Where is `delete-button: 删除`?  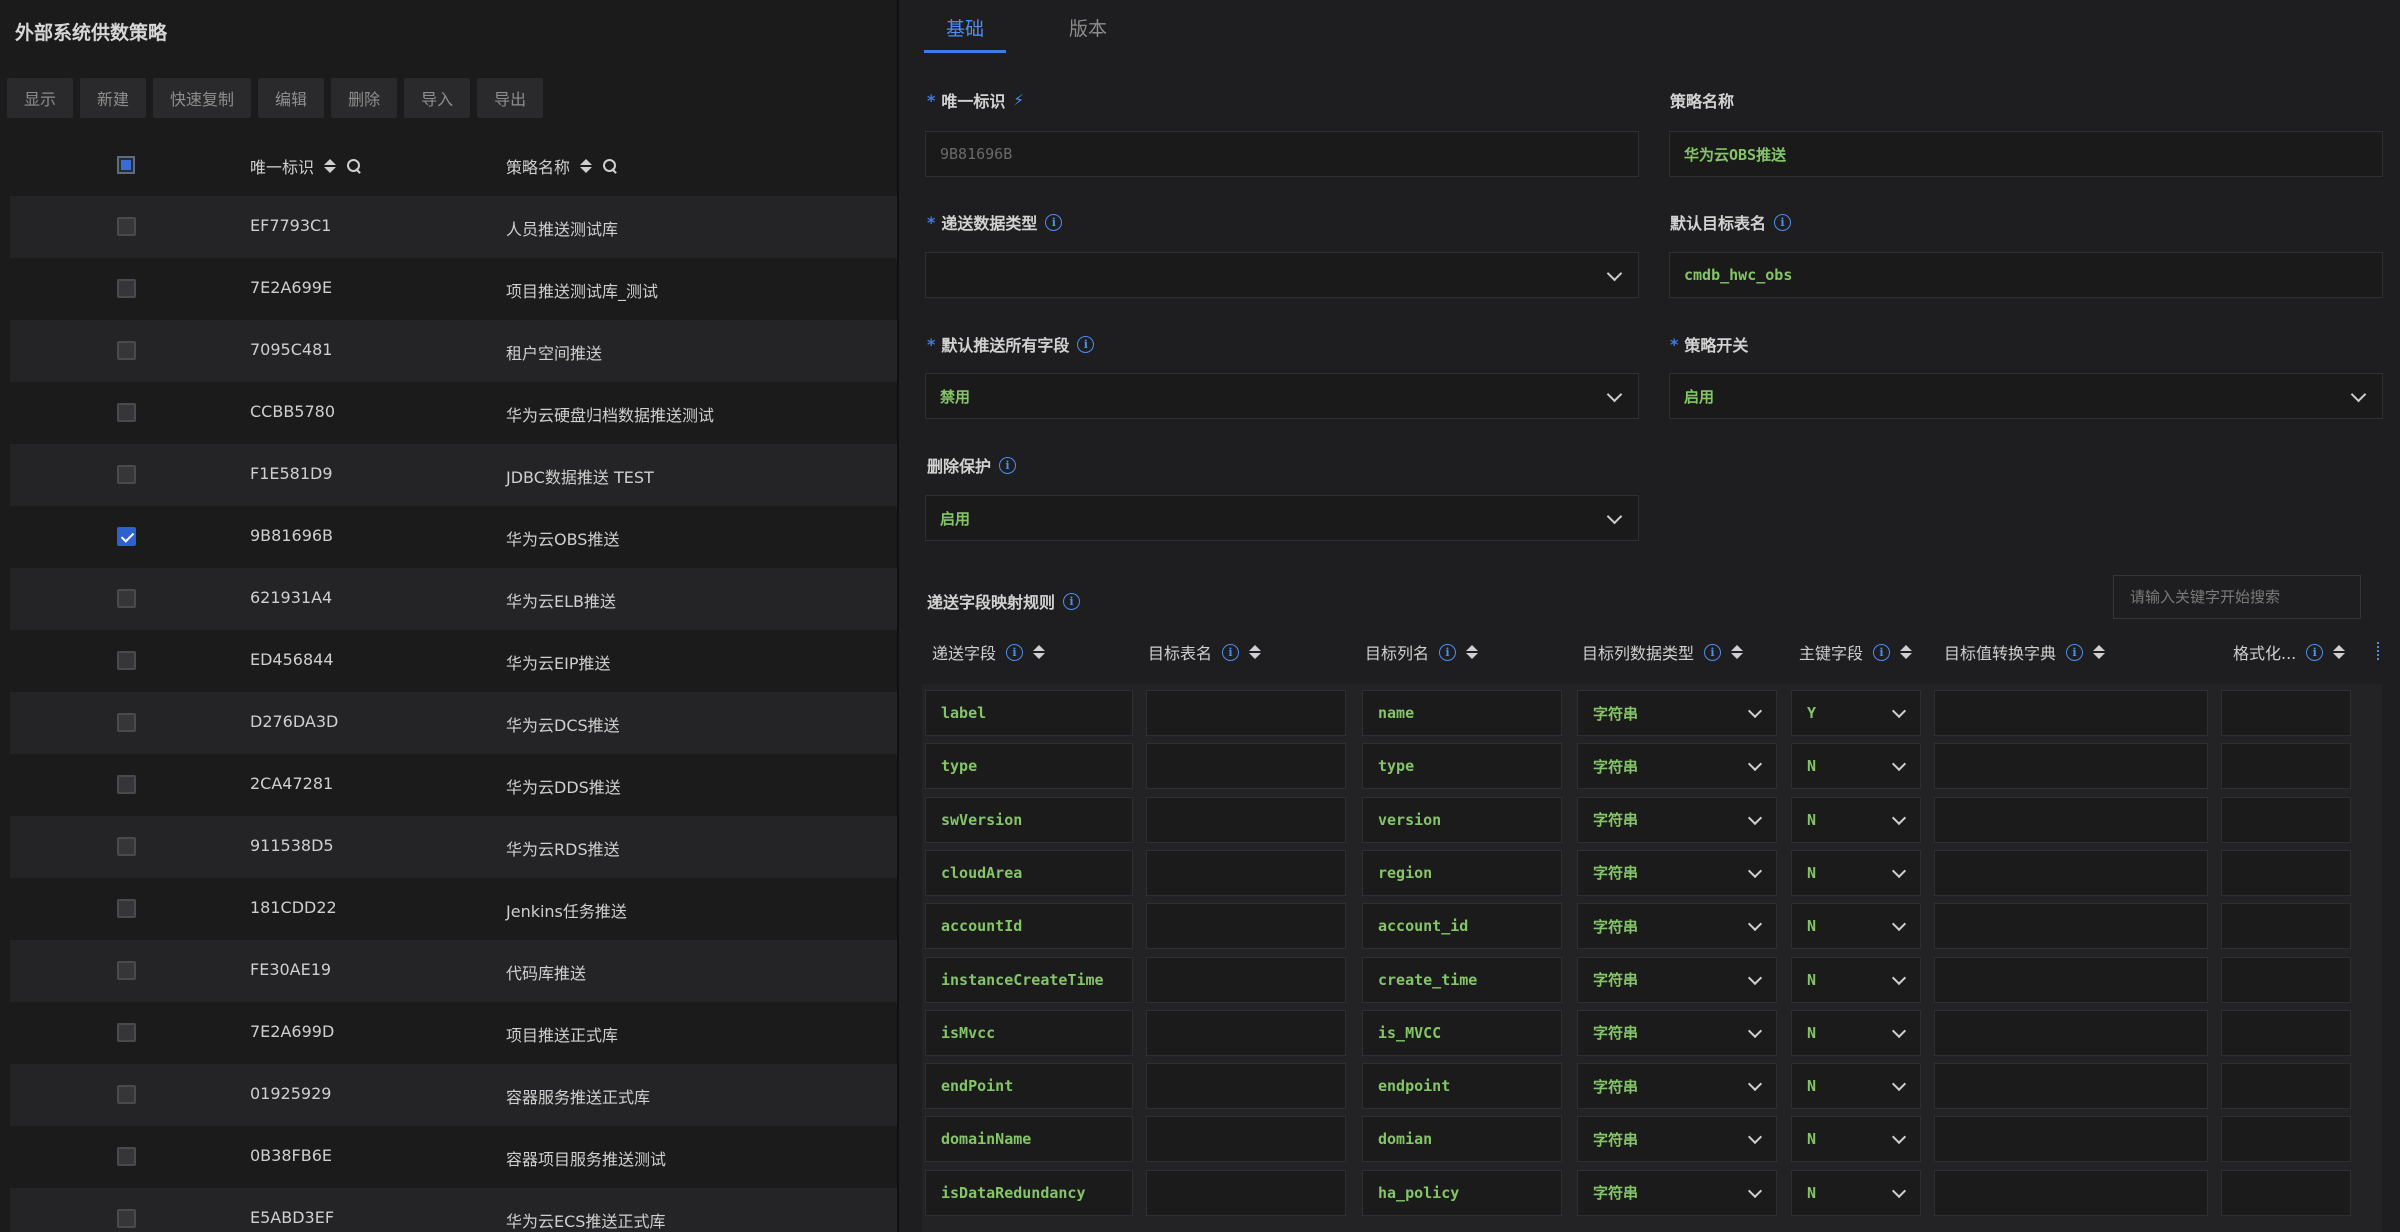 delete-button: 删除 is located at coordinates (364, 98).